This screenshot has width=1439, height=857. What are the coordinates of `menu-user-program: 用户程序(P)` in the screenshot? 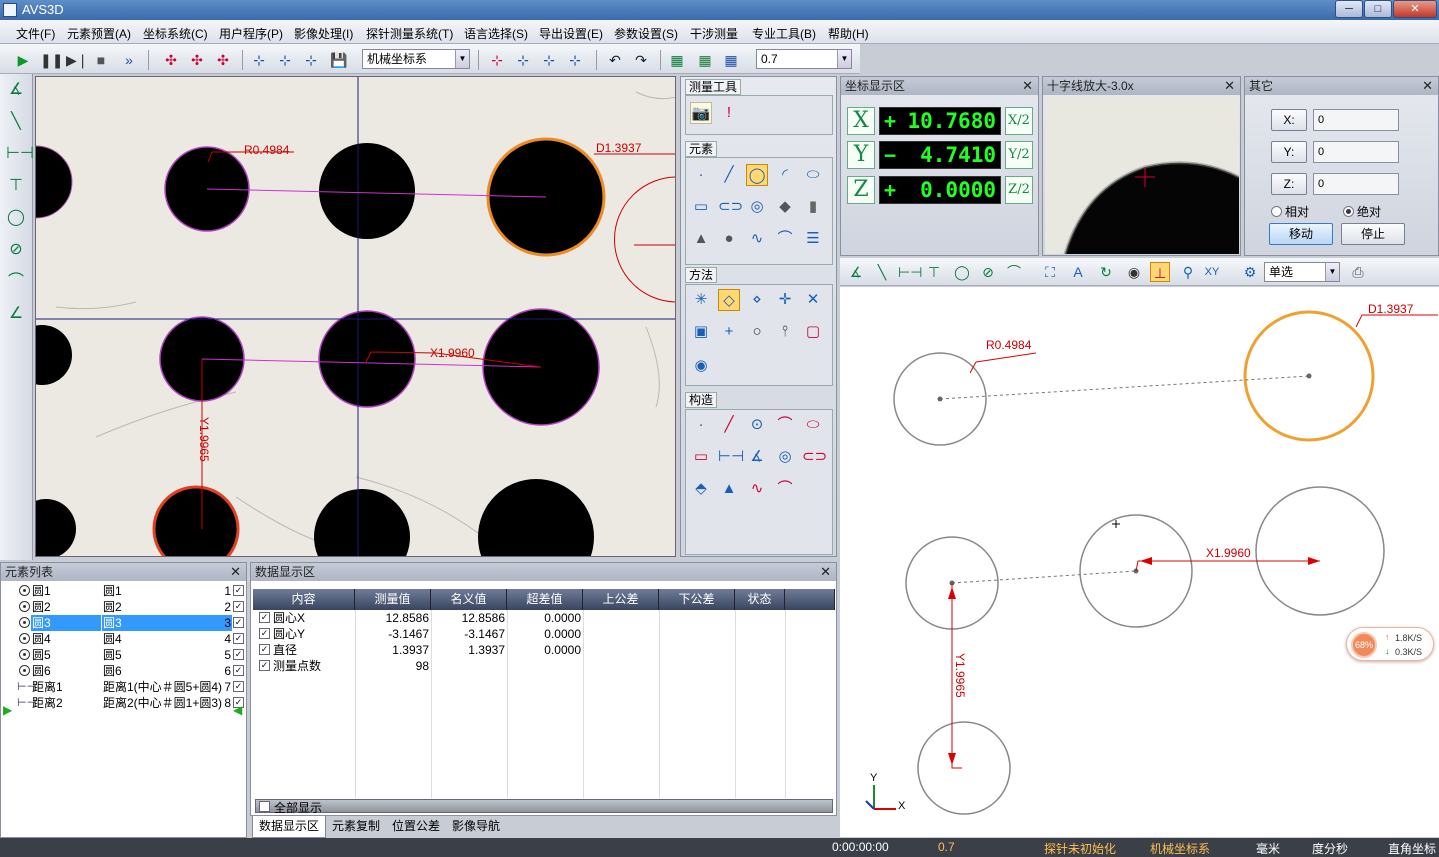 It's located at (251, 33).